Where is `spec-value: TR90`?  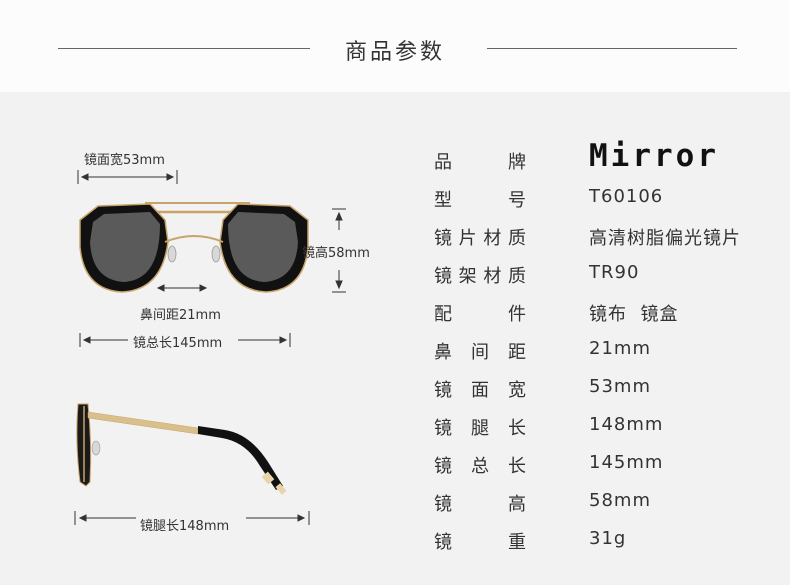 spec-value: TR90 is located at coordinates (614, 272).